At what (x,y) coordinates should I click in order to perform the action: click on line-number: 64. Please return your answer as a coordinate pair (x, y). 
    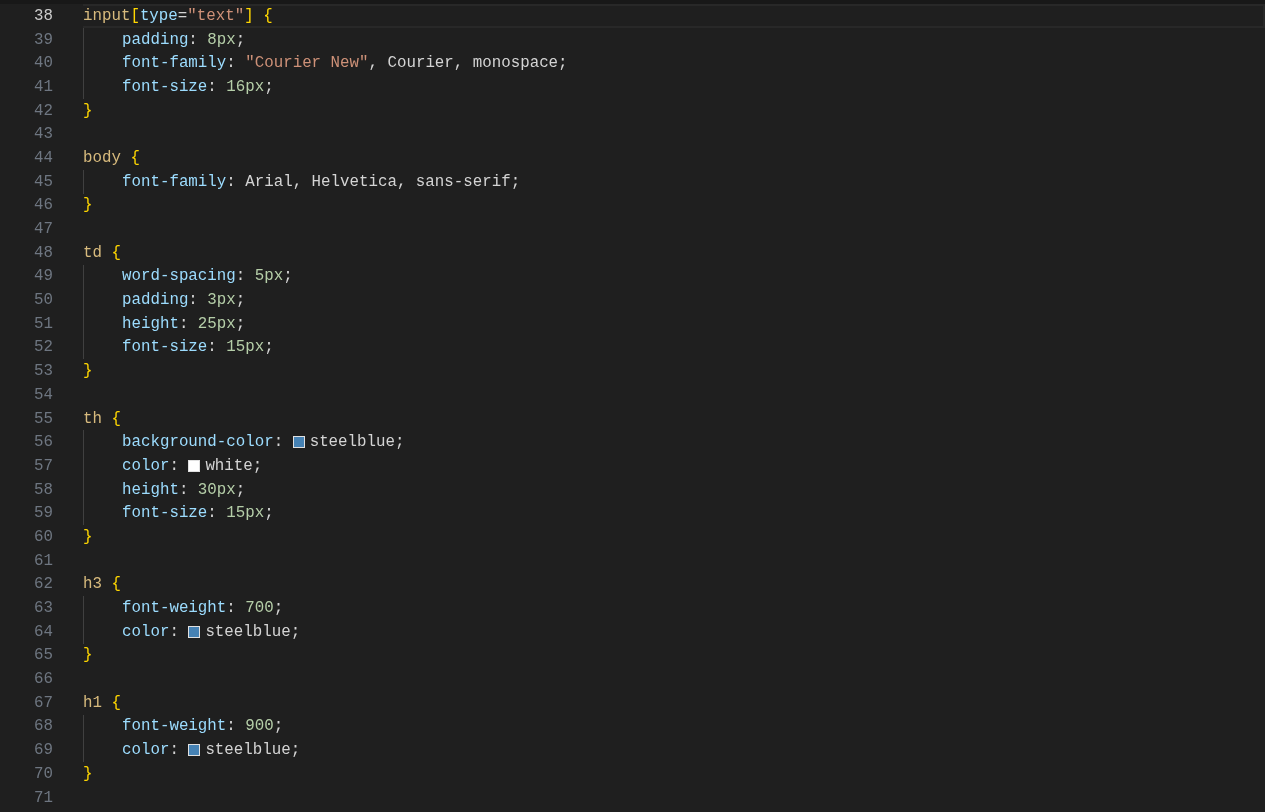
    Looking at the image, I should click on (43, 631).